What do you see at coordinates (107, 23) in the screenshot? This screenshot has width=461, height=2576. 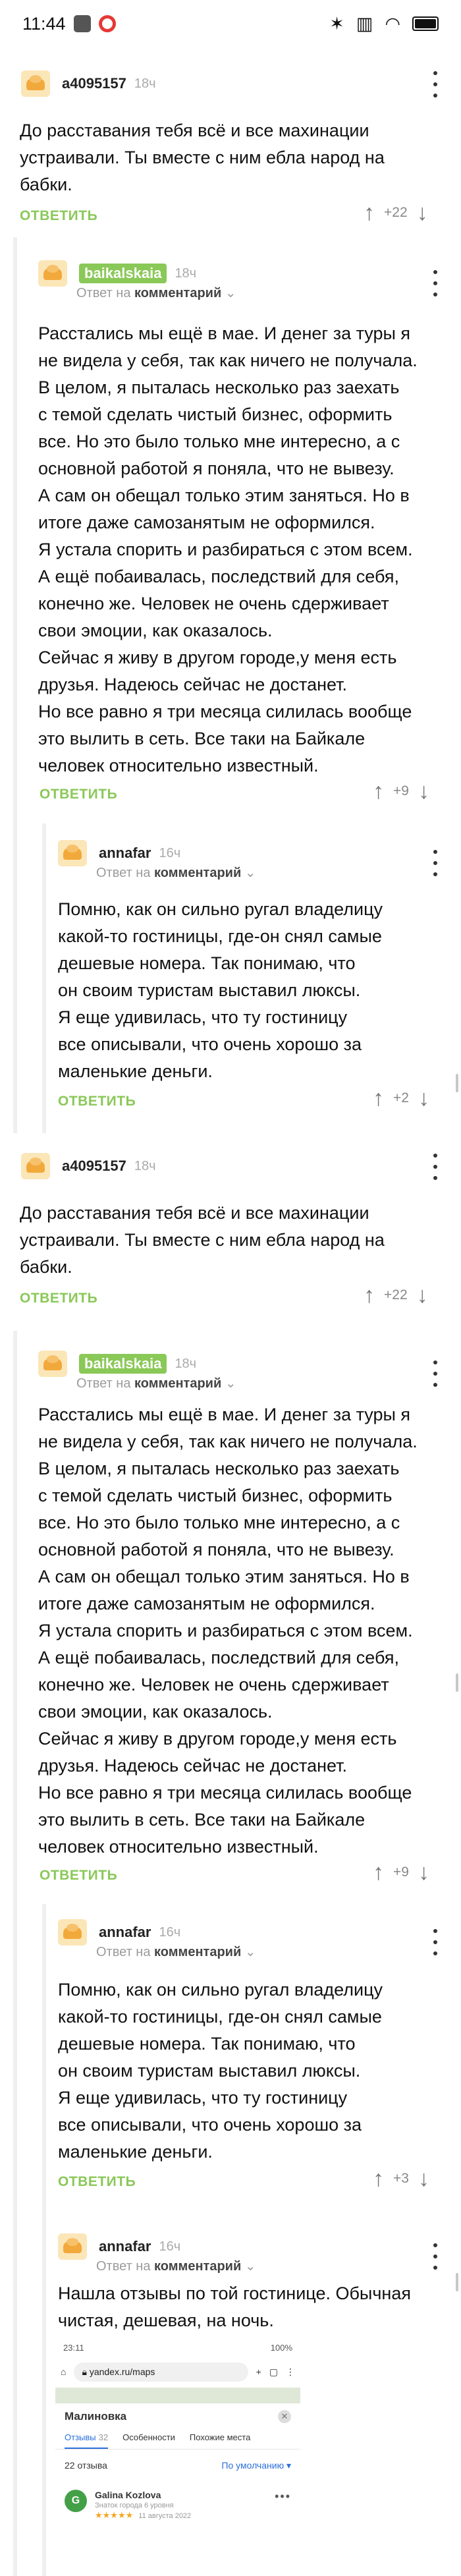 I see `record-icon` at bounding box center [107, 23].